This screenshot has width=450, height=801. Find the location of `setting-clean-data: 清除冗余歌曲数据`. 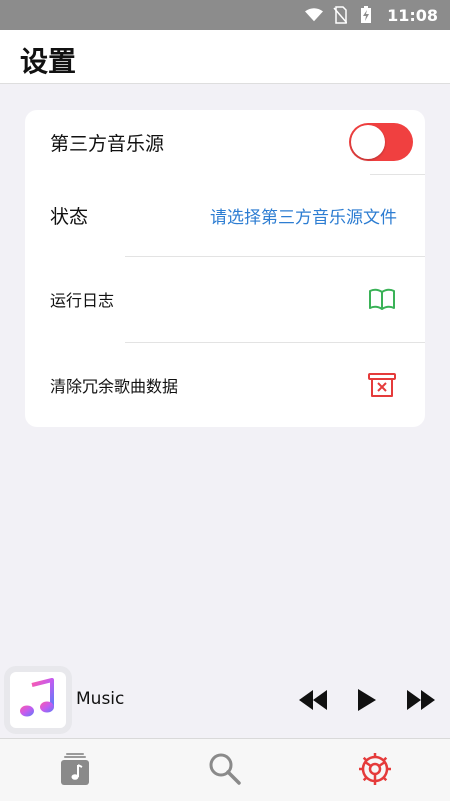

setting-clean-data: 清除冗余歌曲数据 is located at coordinates (225, 384).